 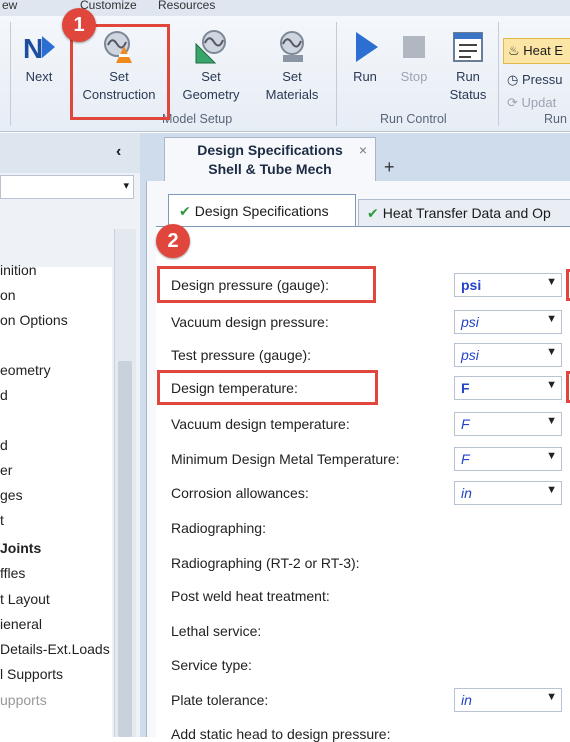 I want to click on step-badge-2: 2, so click(x=173, y=241).